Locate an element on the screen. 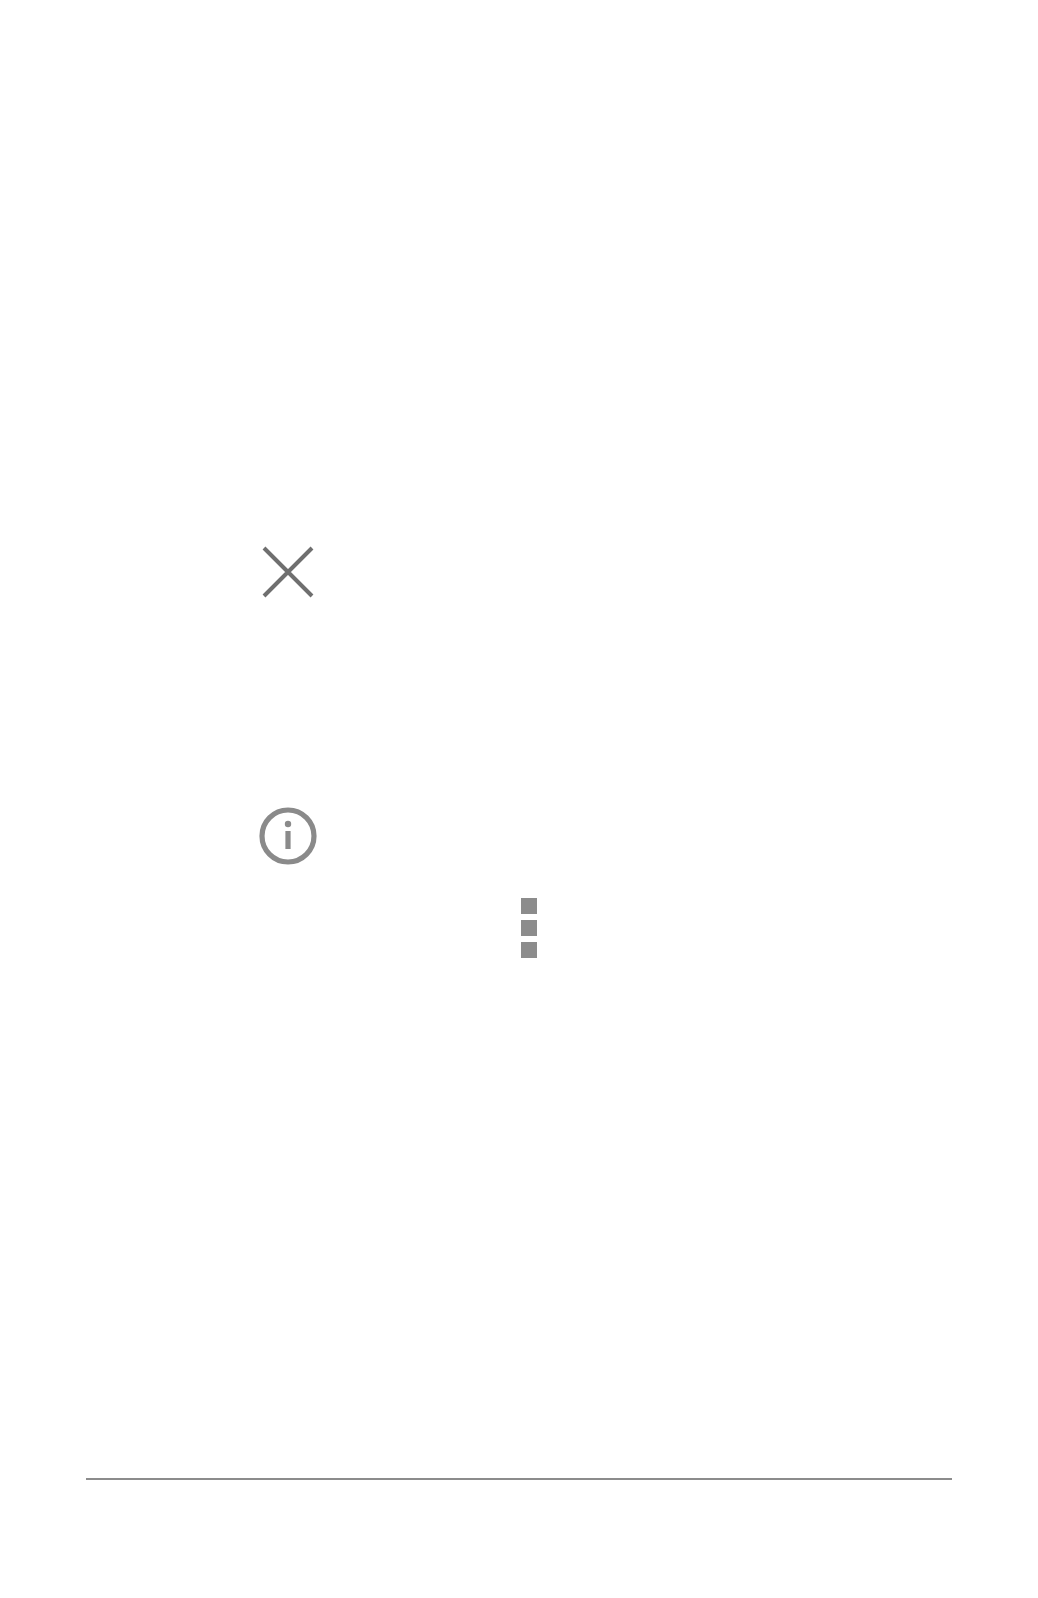 Image resolution: width=1038 pixels, height=1598 pixels. info-icon is located at coordinates (288, 836).